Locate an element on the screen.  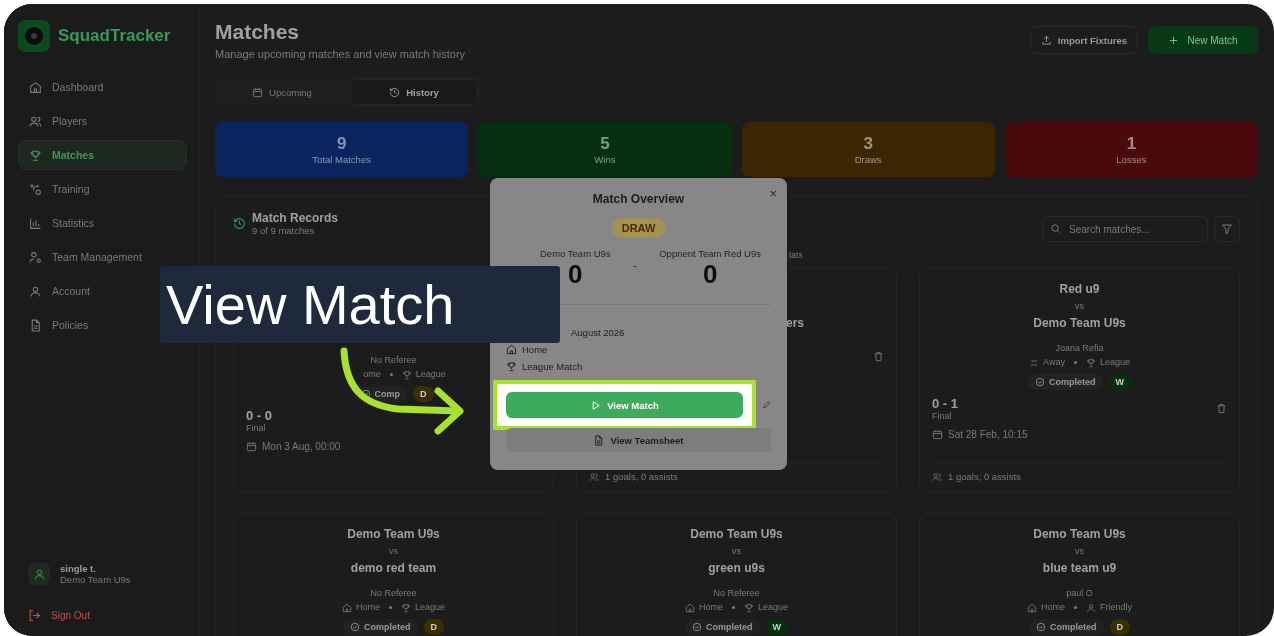
stat-value: 1 is located at coordinates (1131, 144).